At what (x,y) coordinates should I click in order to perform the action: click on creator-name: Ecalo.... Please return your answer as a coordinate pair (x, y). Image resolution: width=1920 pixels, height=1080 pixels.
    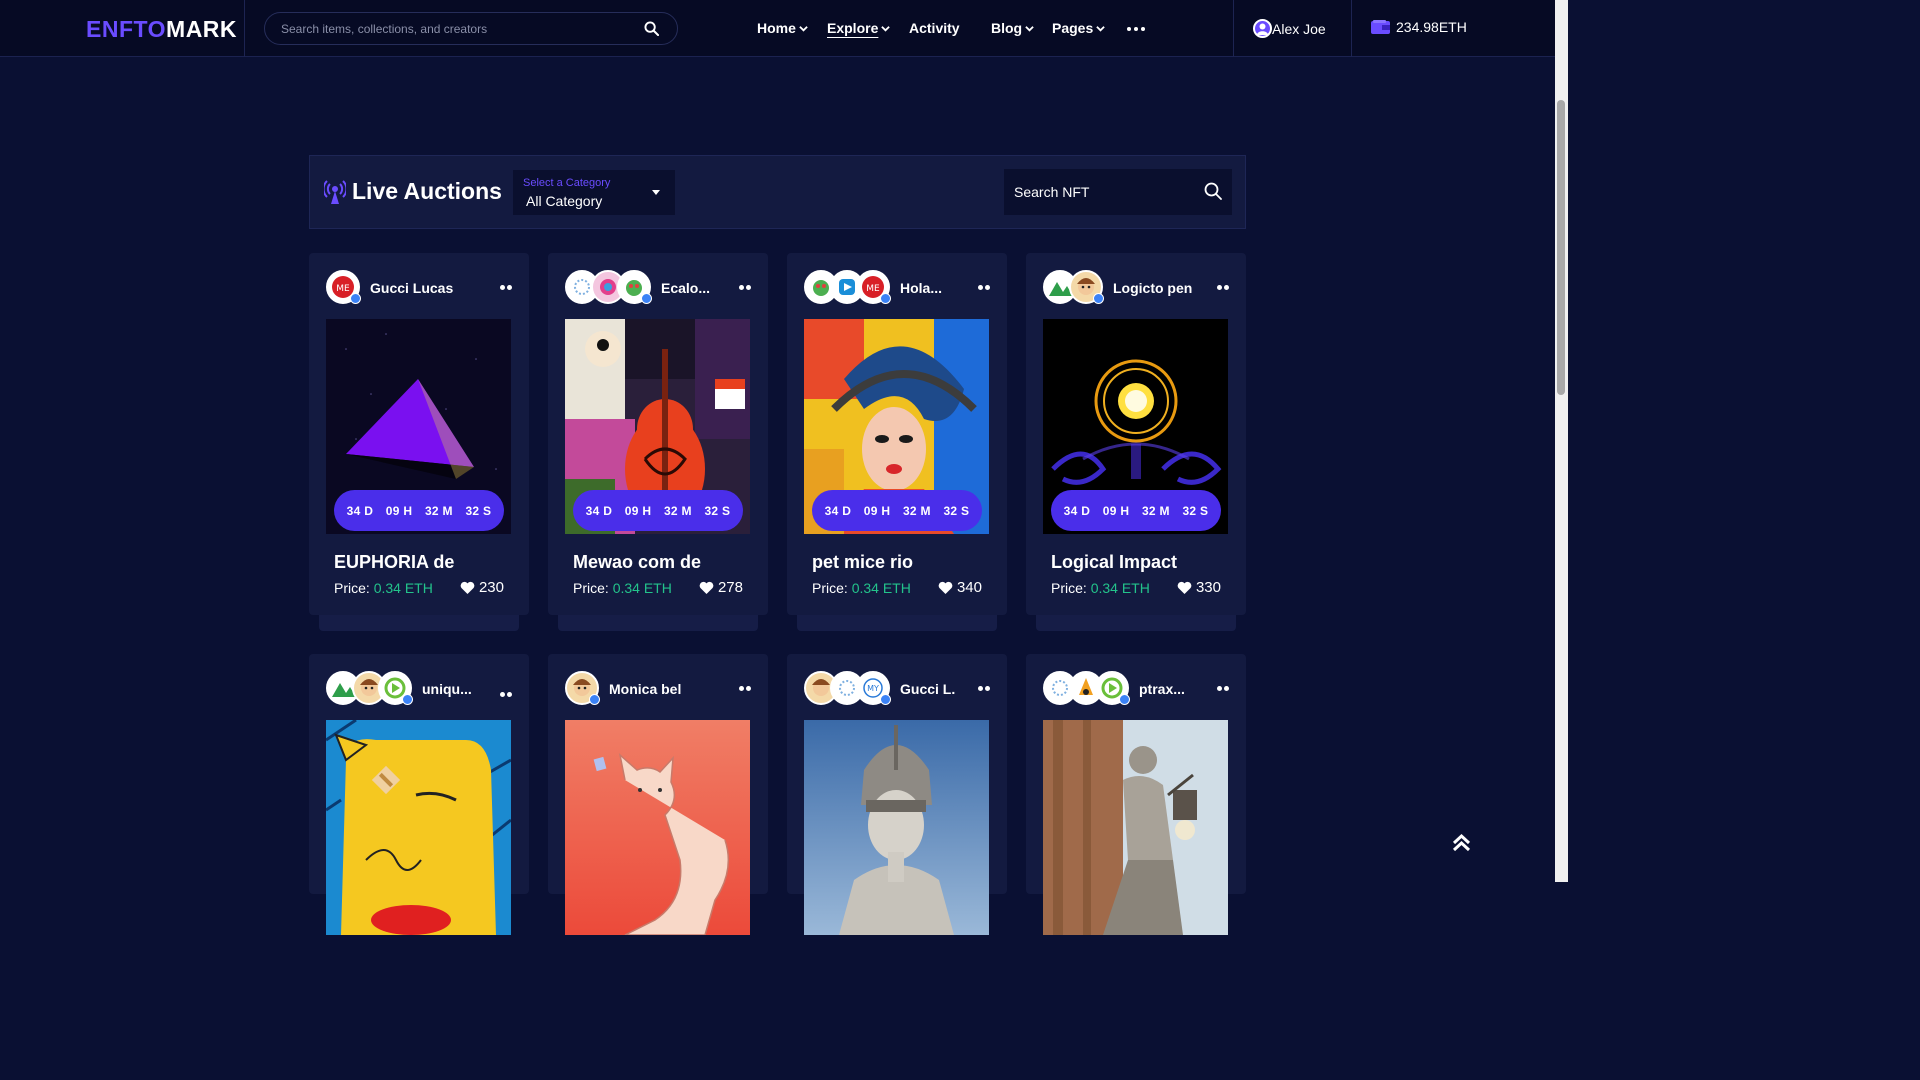
    Looking at the image, I should click on (685, 288).